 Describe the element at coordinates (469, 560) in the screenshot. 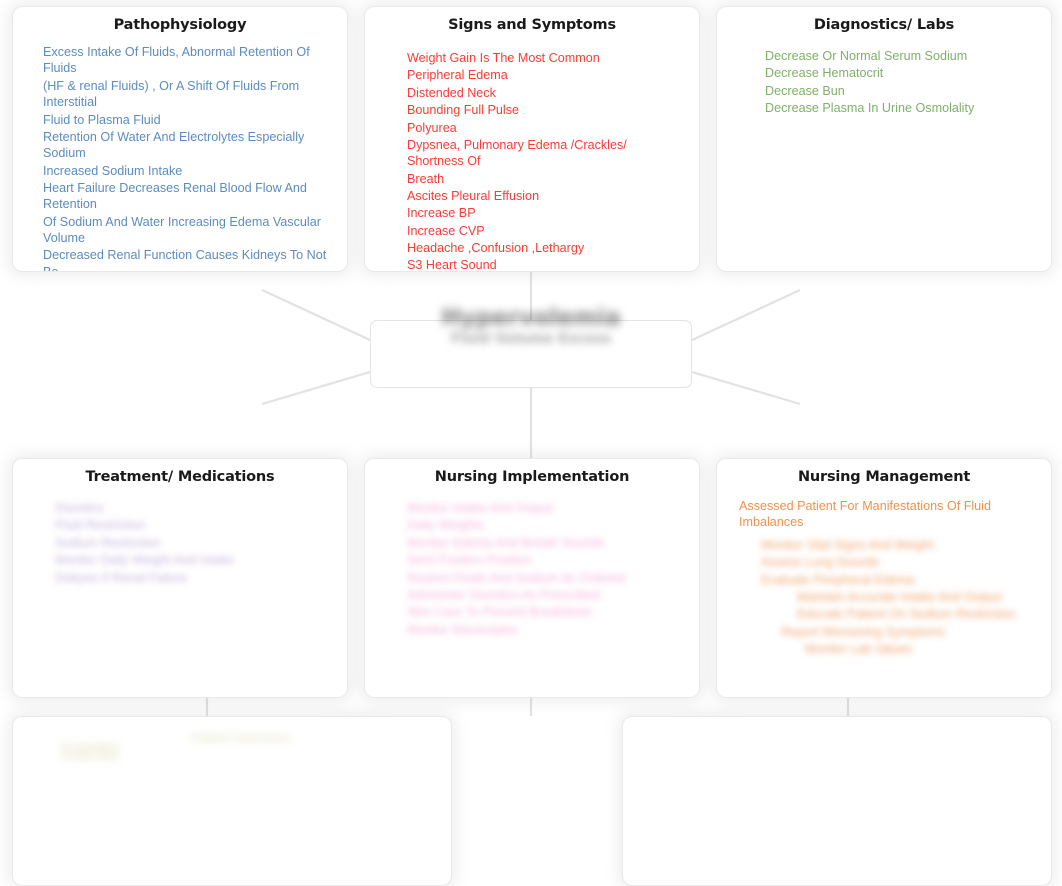

I see `list-item: Semi Fowlers Position` at that location.